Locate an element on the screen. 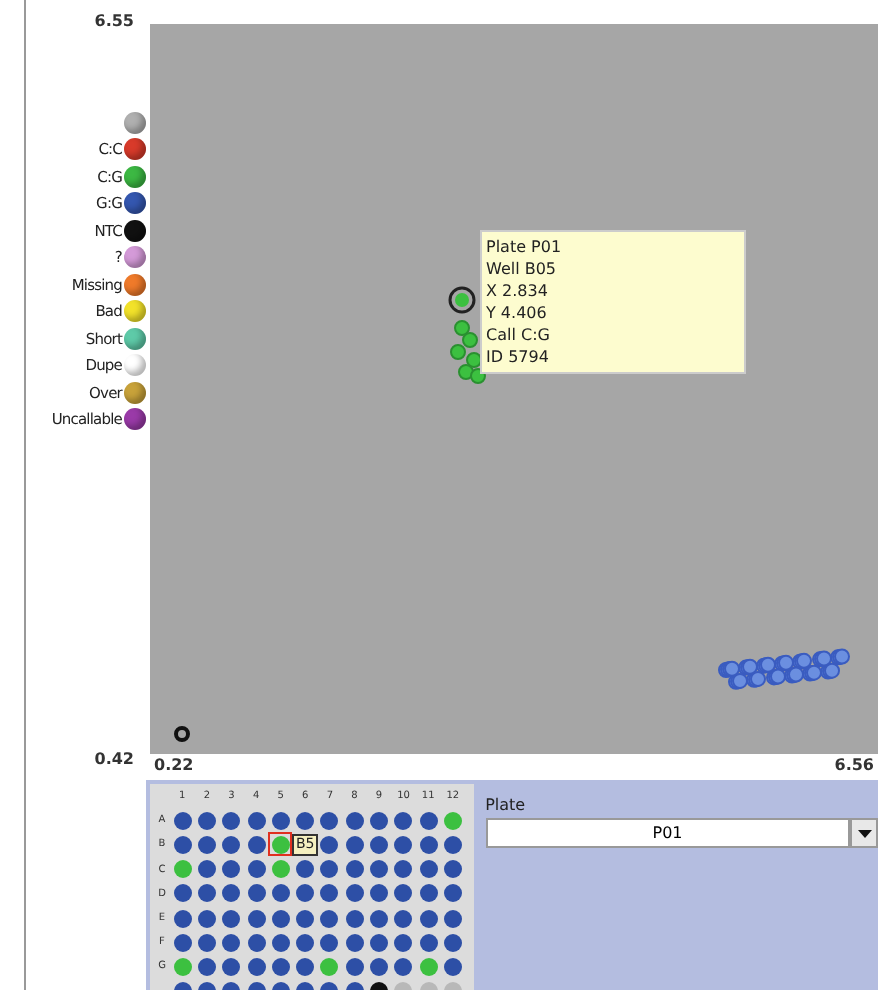 Image resolution: width=878 pixels, height=990 pixels. y-axis-max-label: 6.55 is located at coordinates (114, 21).